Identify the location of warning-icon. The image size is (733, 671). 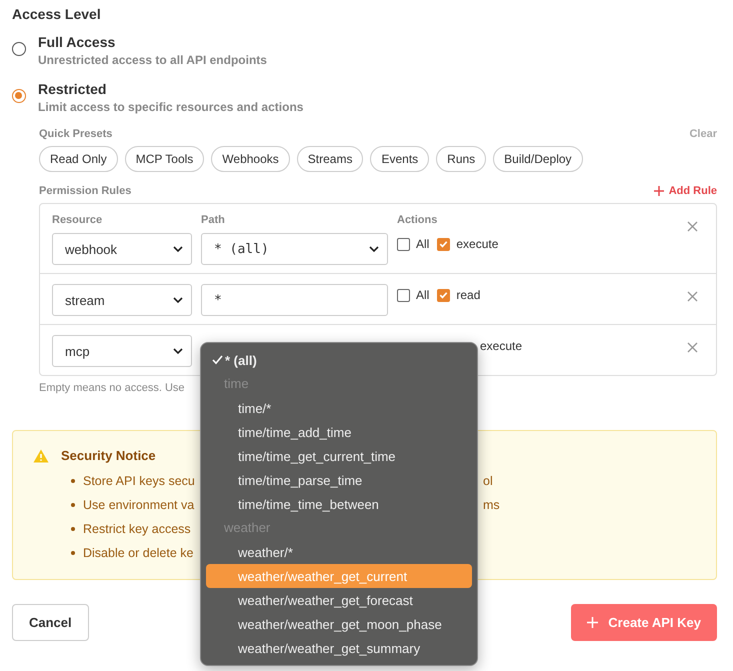
(41, 455).